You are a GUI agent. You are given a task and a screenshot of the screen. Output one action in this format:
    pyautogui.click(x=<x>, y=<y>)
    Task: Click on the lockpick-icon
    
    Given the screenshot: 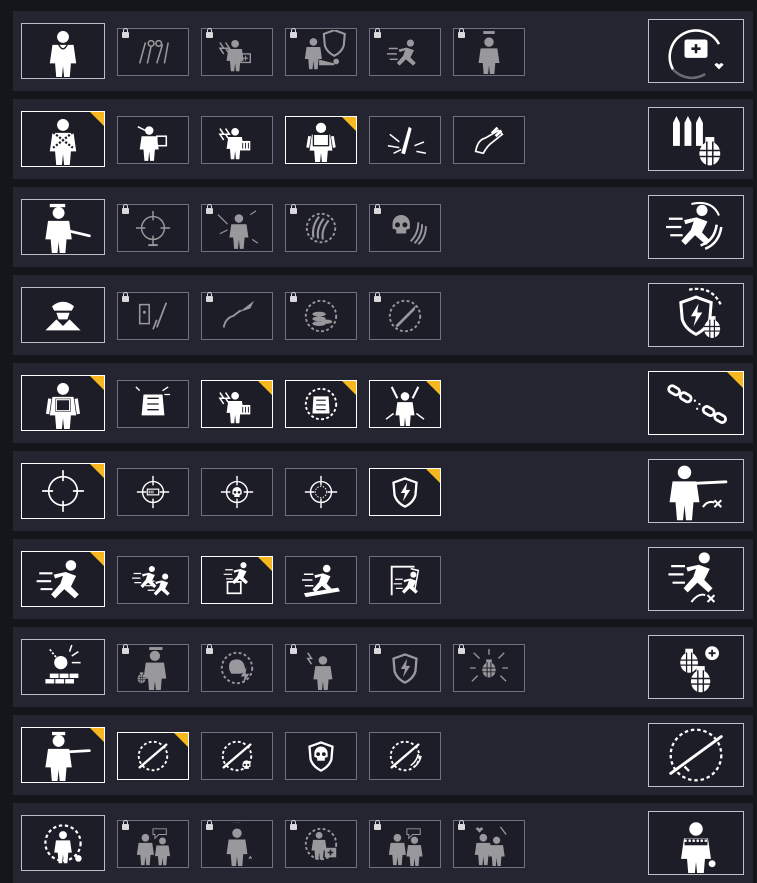 What is the action you would take?
    pyautogui.click(x=153, y=316)
    